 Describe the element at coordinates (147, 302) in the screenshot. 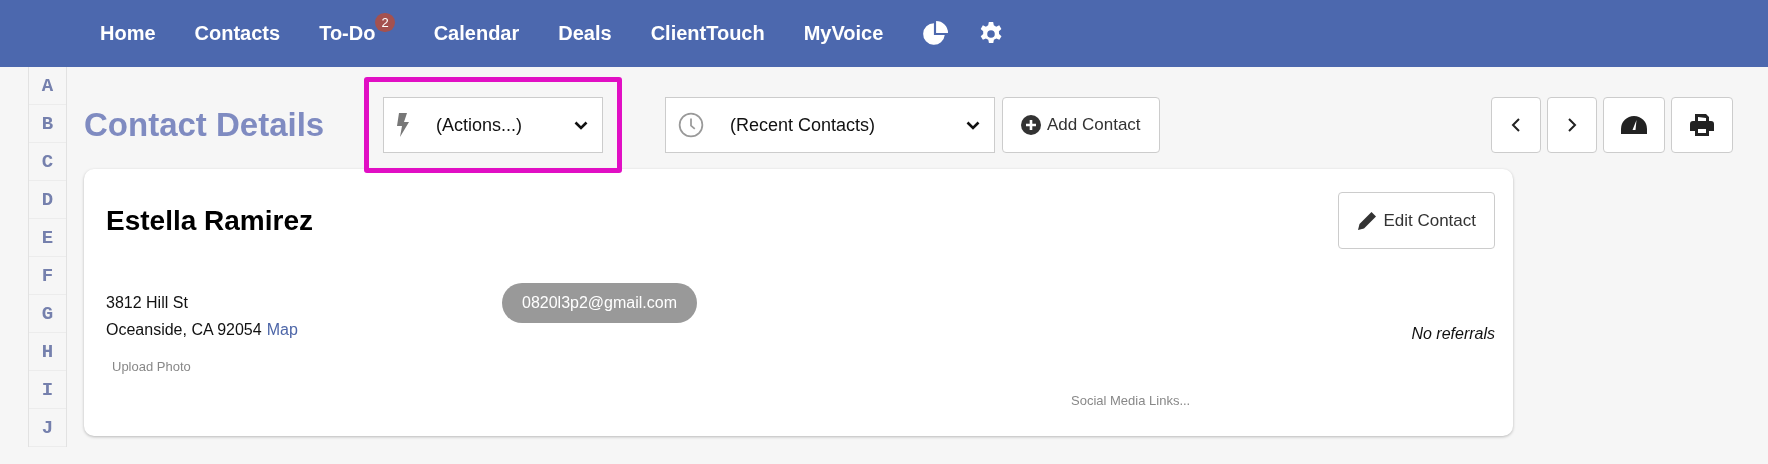

I see `address-line: 3812 Hill St` at that location.